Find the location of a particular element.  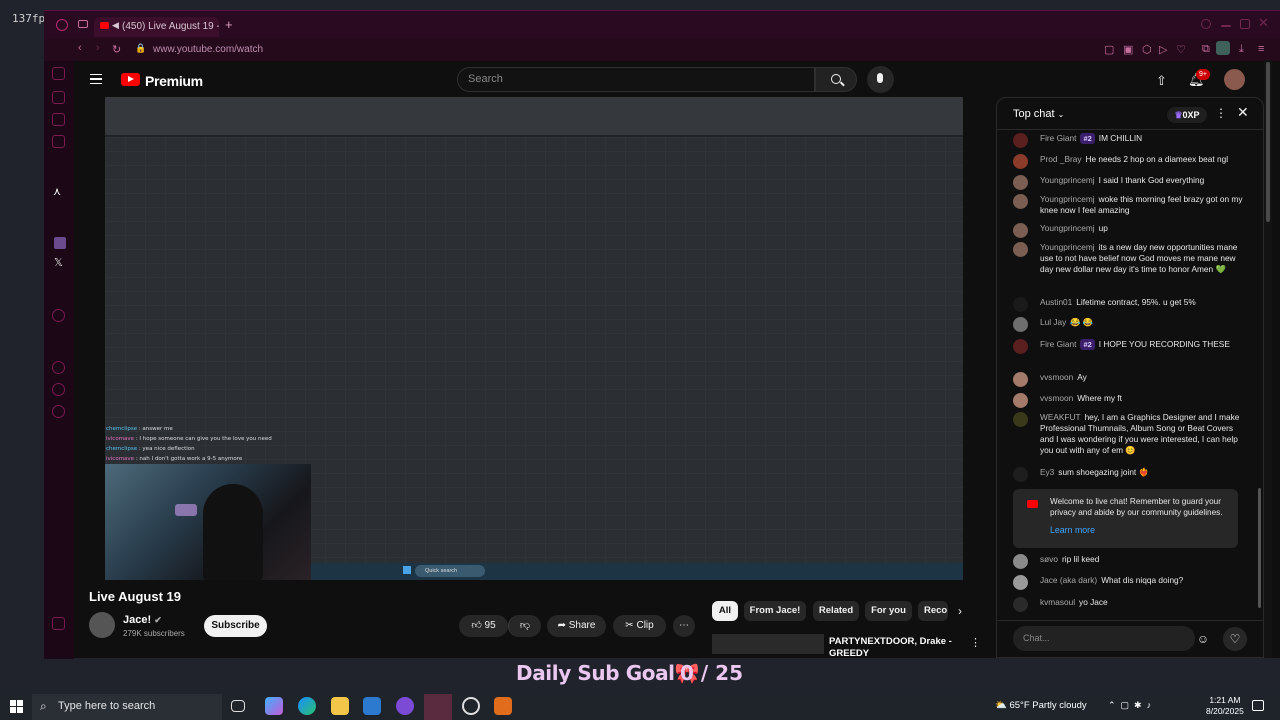

upload-icon: ⇧ is located at coordinates (1161, 81).